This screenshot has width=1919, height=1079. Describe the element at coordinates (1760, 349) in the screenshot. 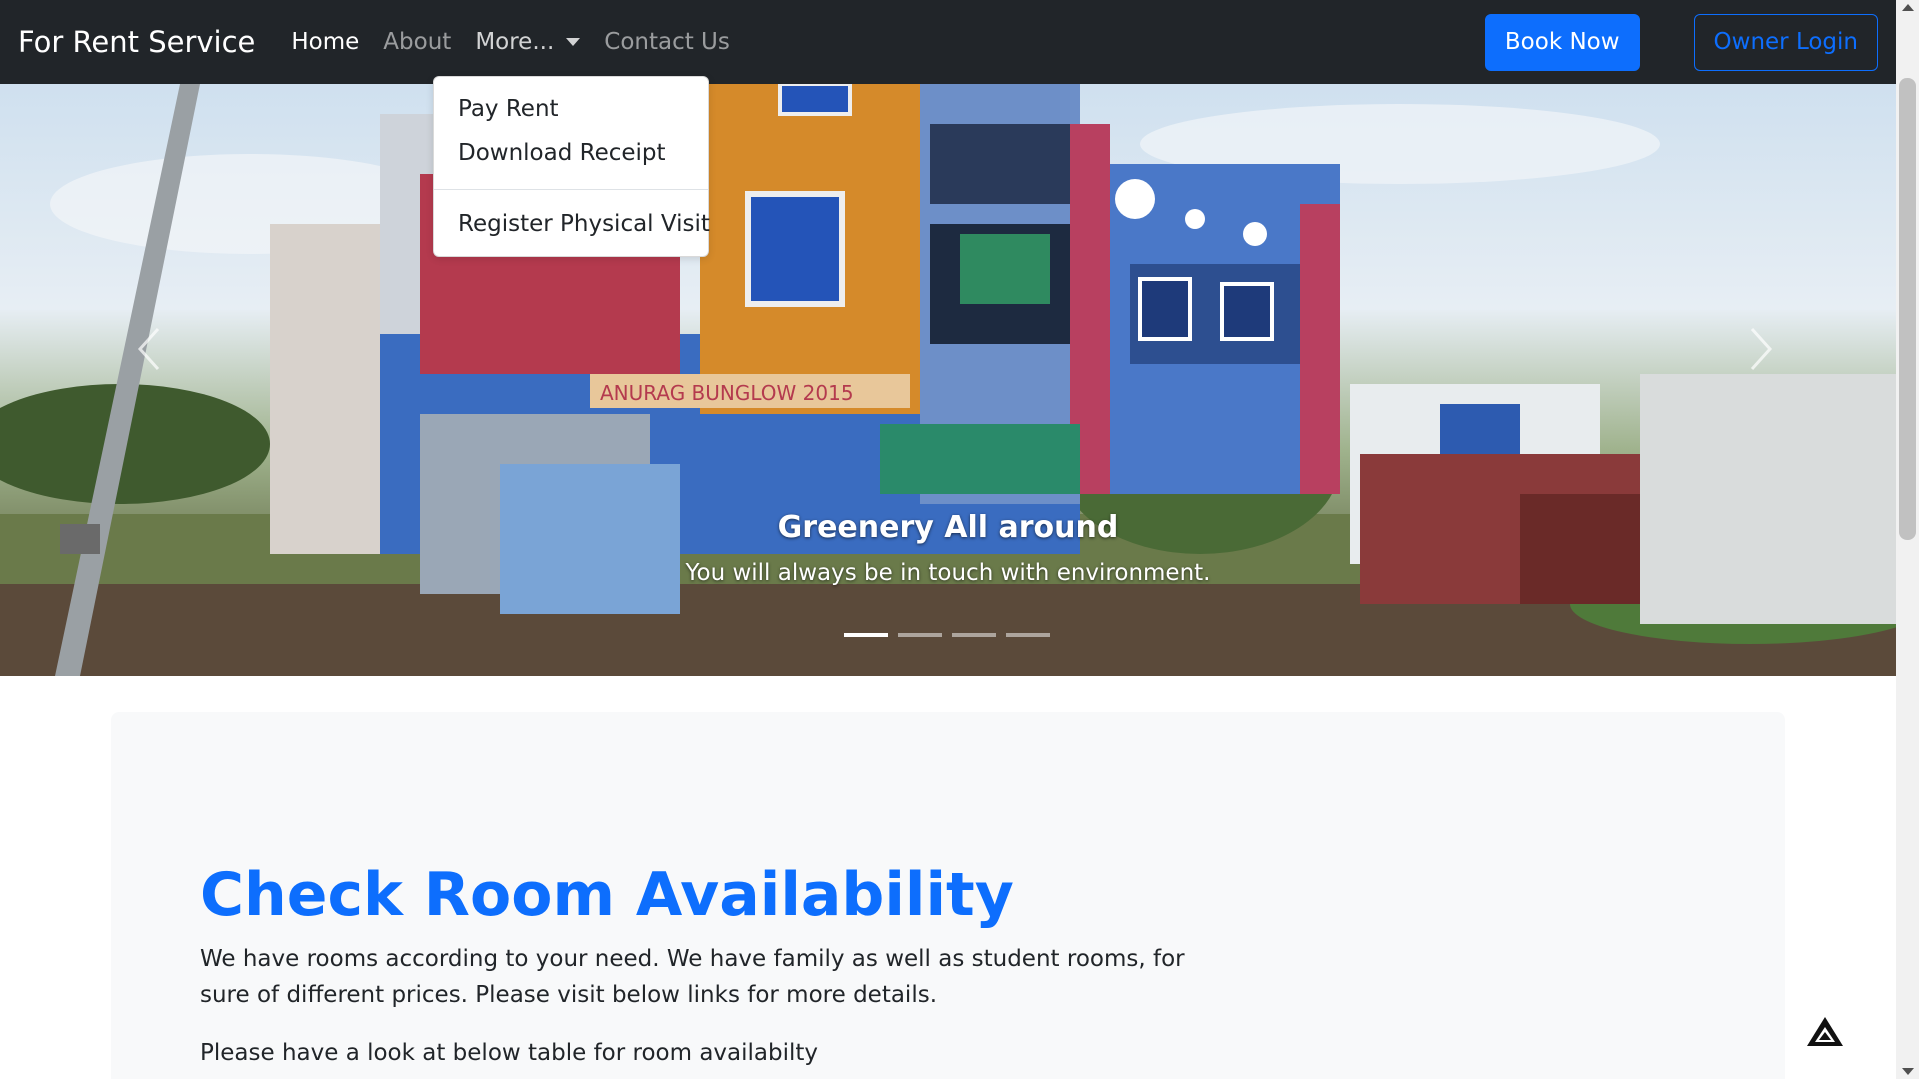

I see `chevron-right-icon` at that location.